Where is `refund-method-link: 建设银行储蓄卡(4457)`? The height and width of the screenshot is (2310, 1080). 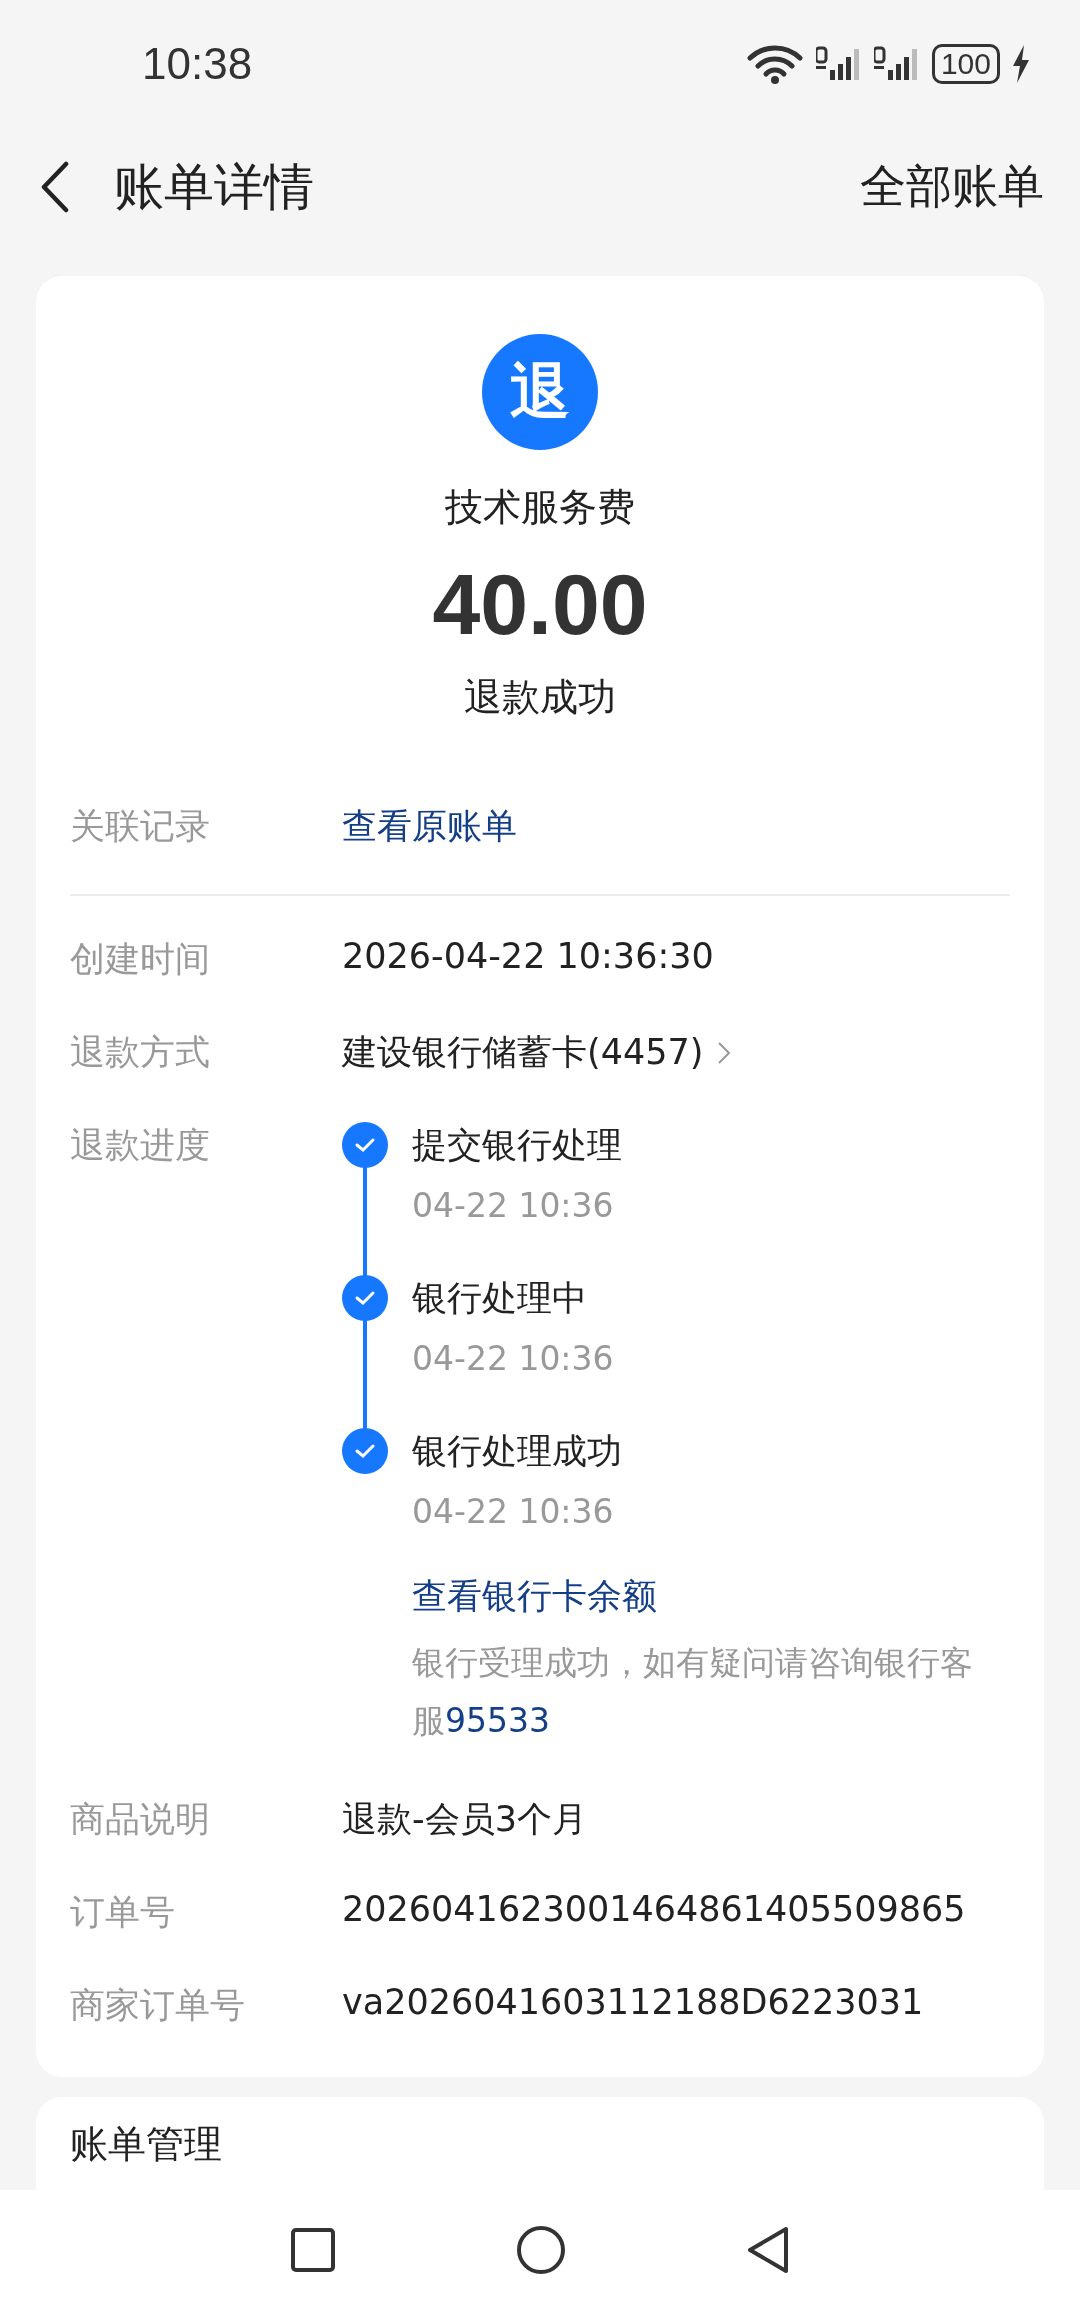
refund-method-link: 建设银行储蓄卡(4457) is located at coordinates (537, 1052).